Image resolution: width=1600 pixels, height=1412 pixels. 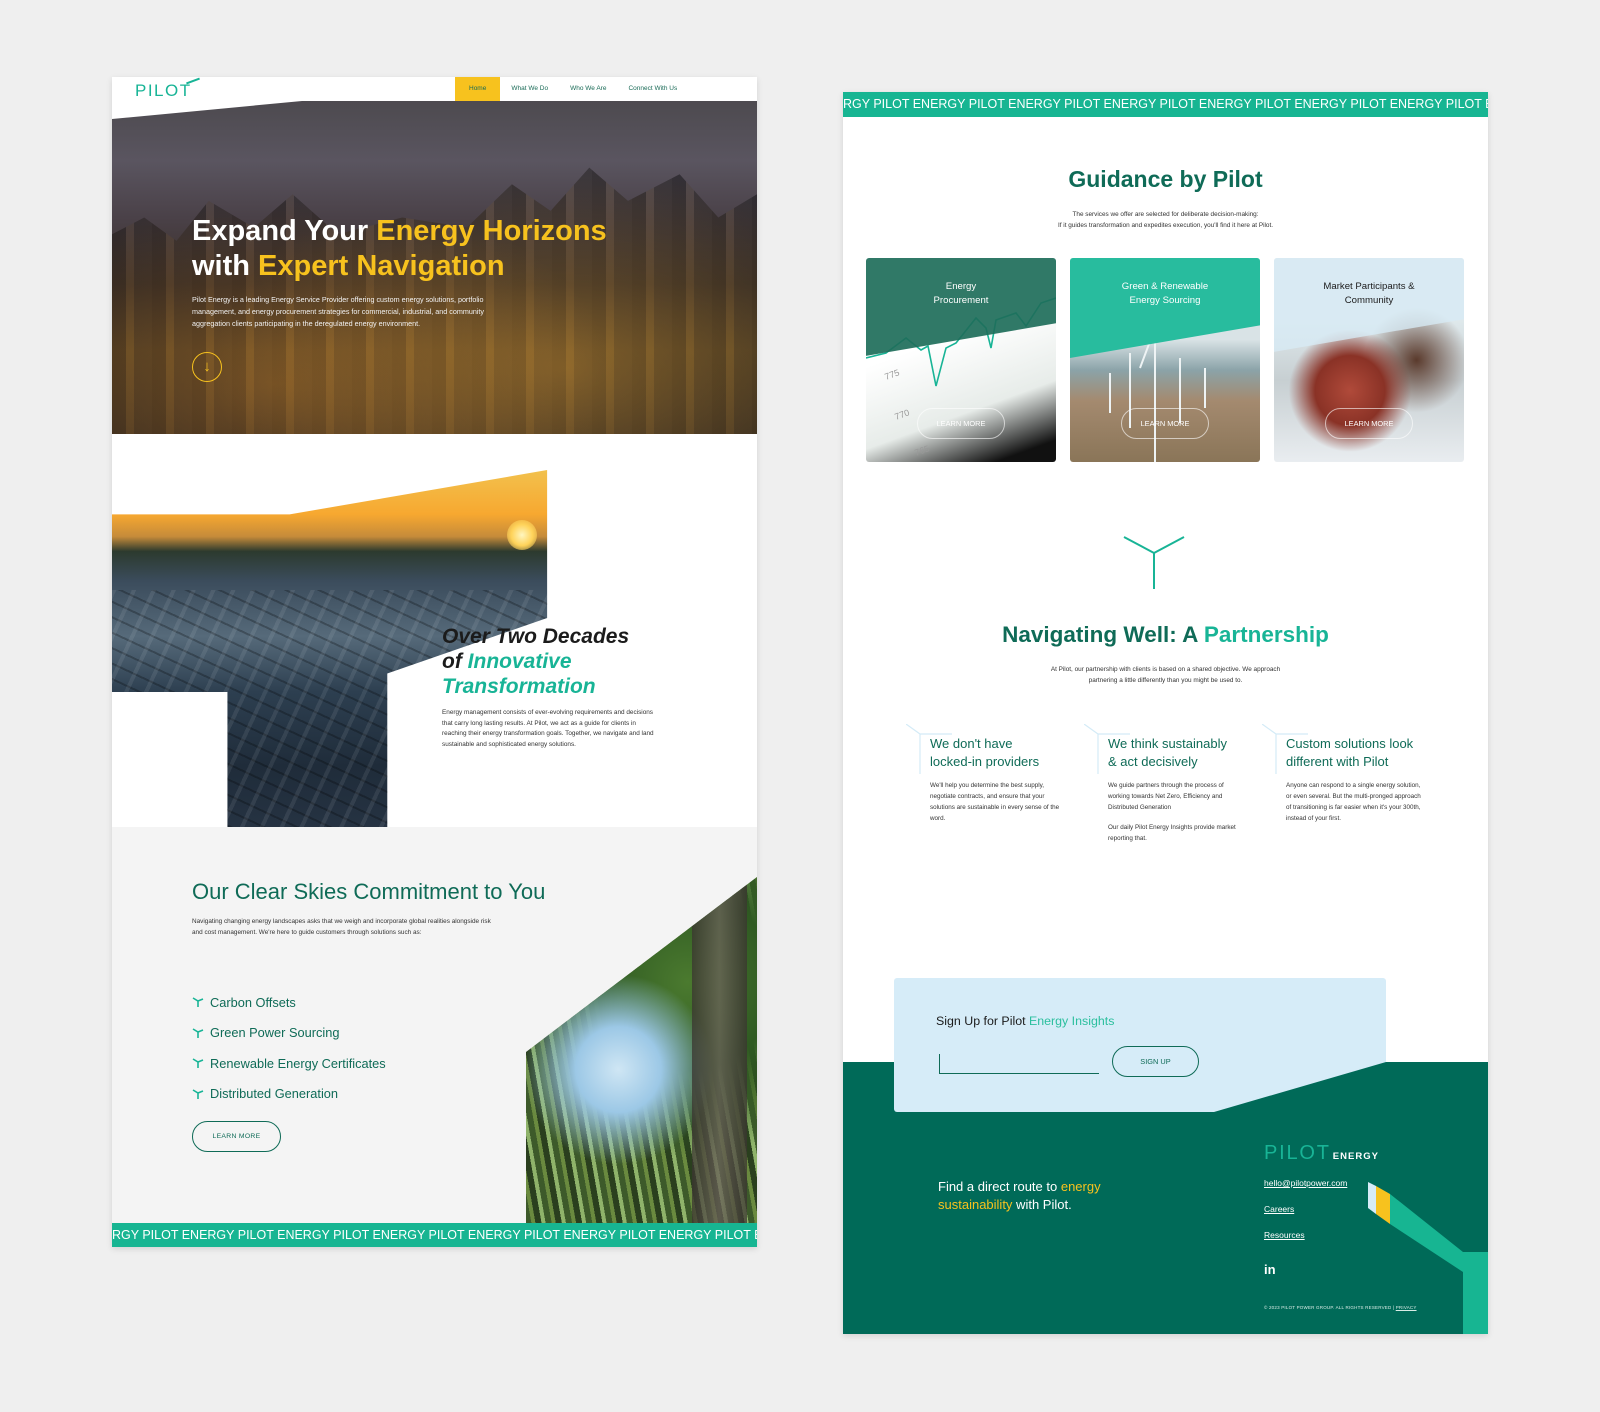 I want to click on signup-title-part: Sign Up for Pilot, so click(x=982, y=1021).